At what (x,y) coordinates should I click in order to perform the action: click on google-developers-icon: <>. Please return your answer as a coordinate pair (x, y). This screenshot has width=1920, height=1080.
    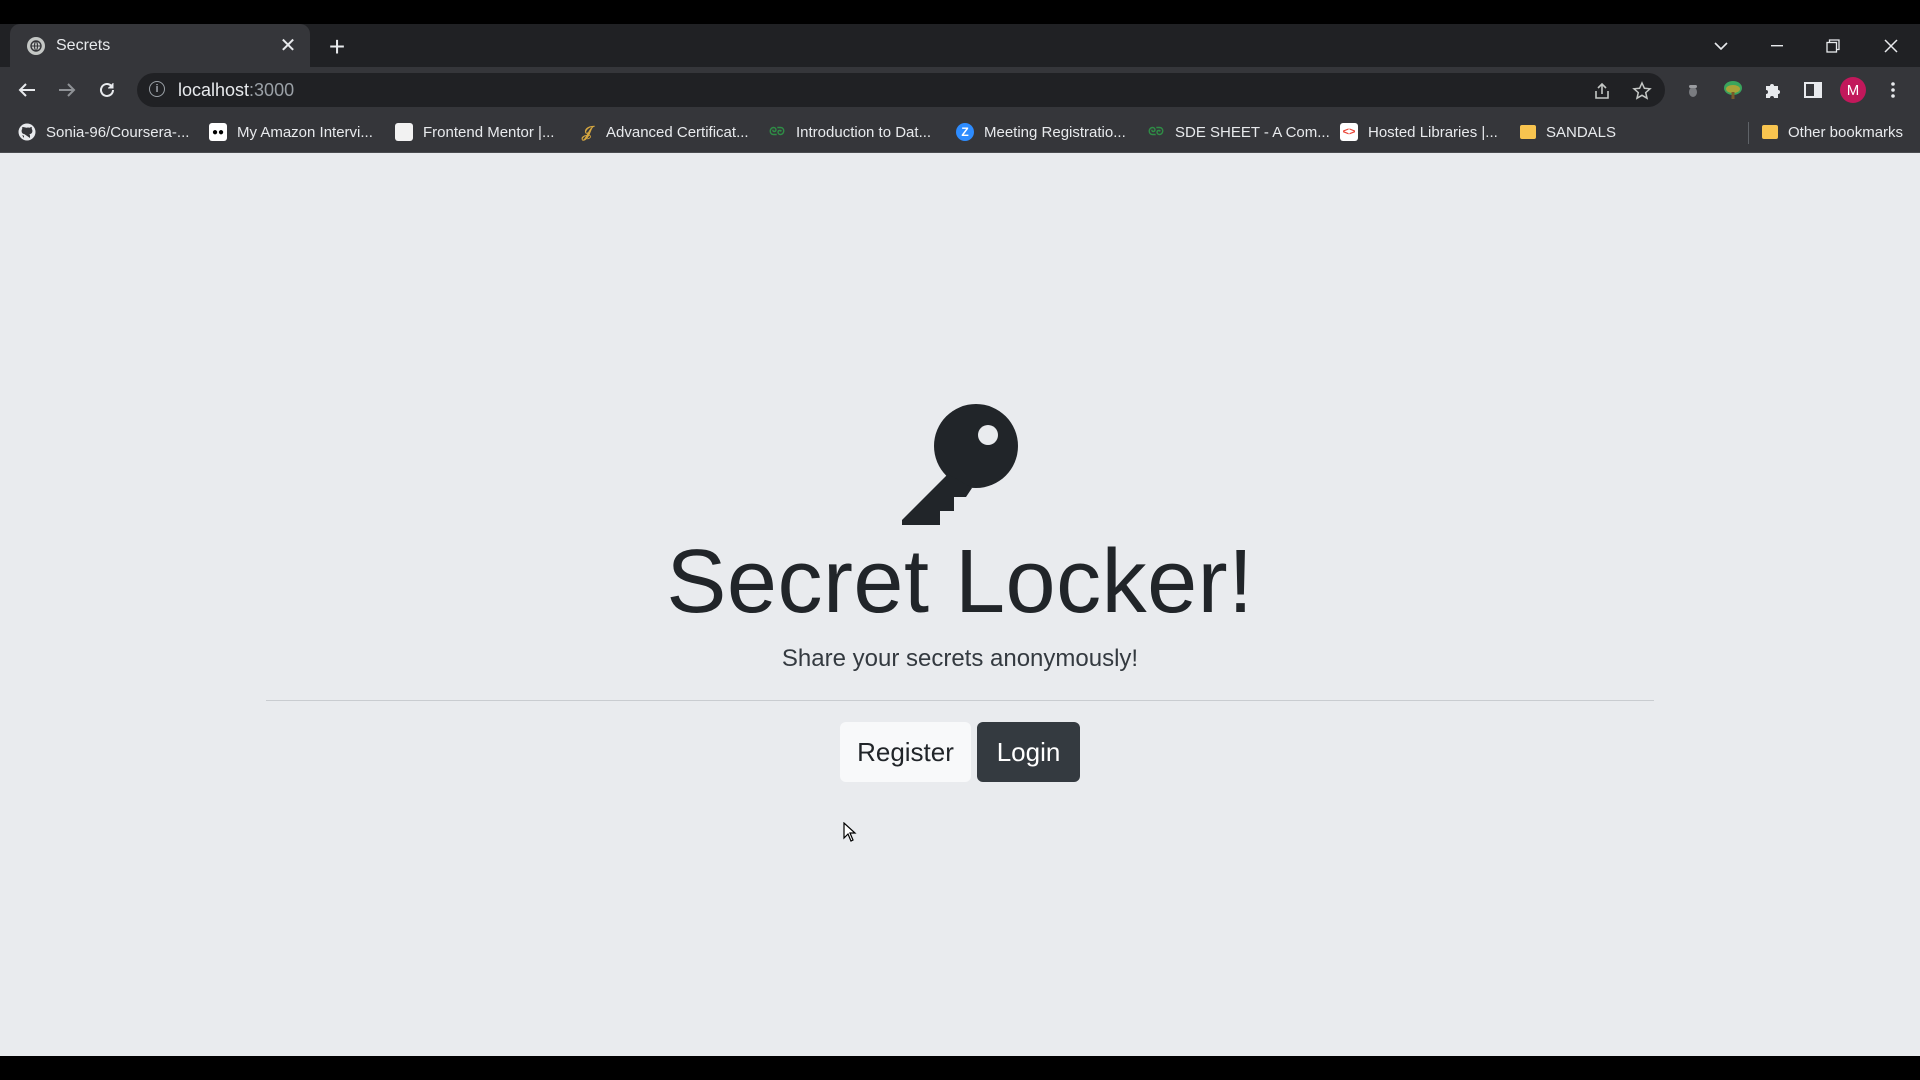
    Looking at the image, I should click on (1349, 132).